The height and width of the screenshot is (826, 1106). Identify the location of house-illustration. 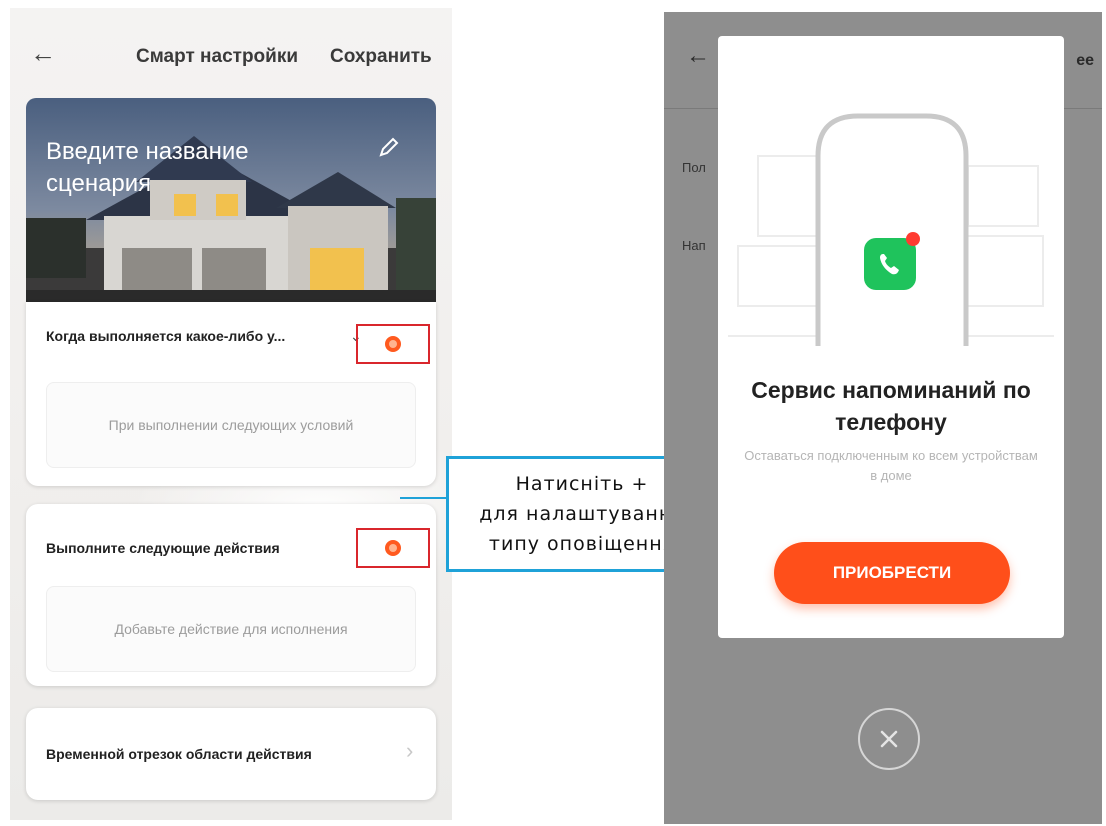
(231, 200).